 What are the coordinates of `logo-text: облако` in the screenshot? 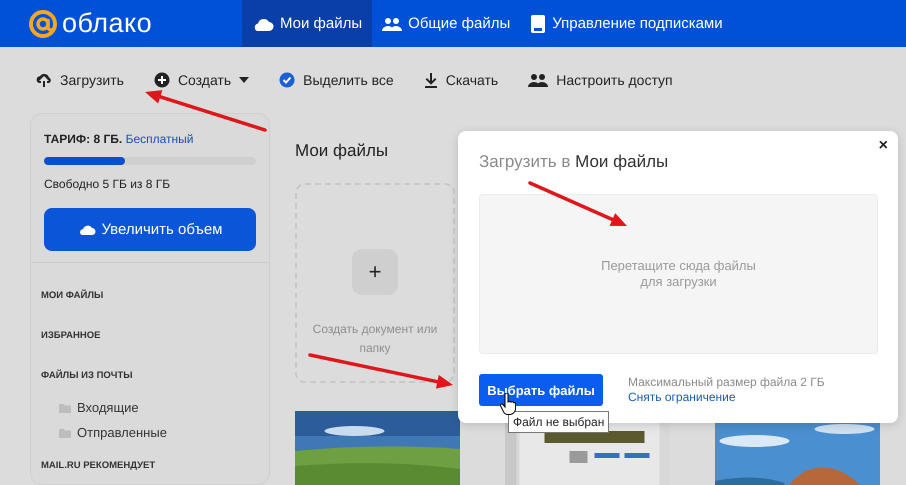 It's located at (107, 23).